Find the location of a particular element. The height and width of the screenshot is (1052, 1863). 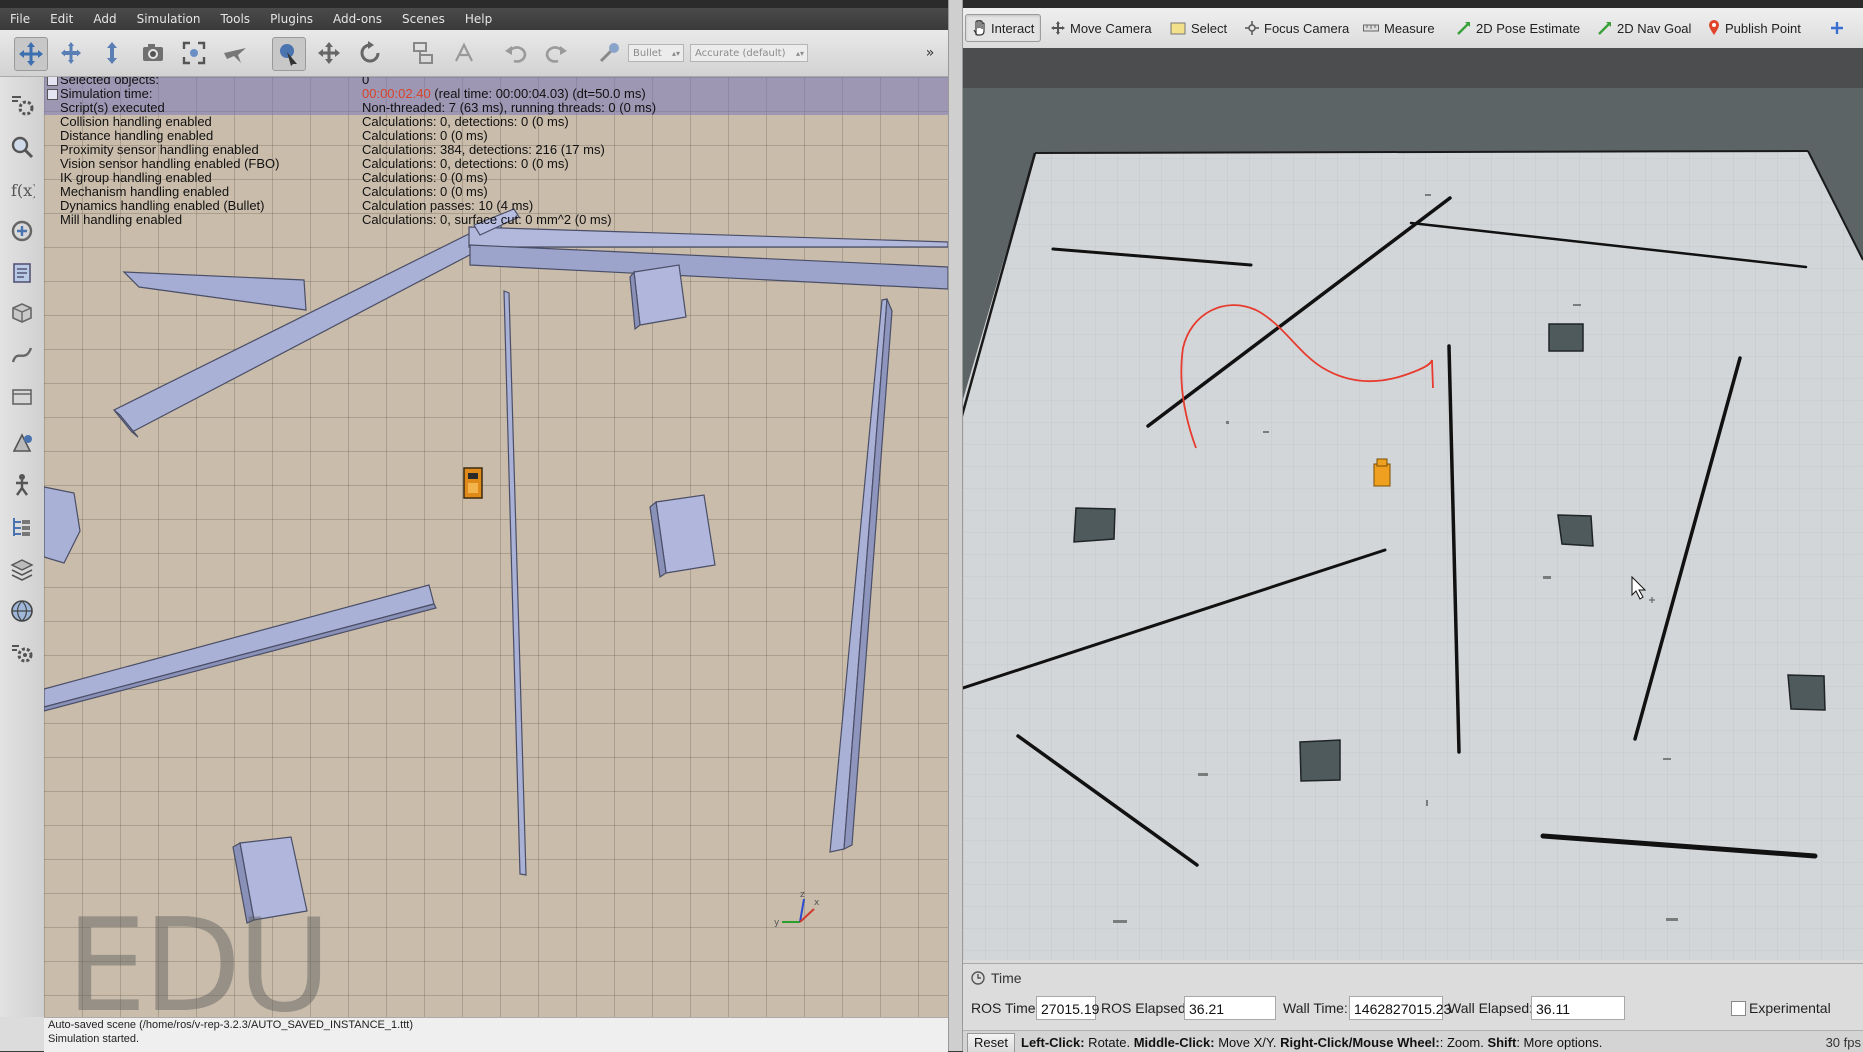

fly-icon is located at coordinates (235, 53).